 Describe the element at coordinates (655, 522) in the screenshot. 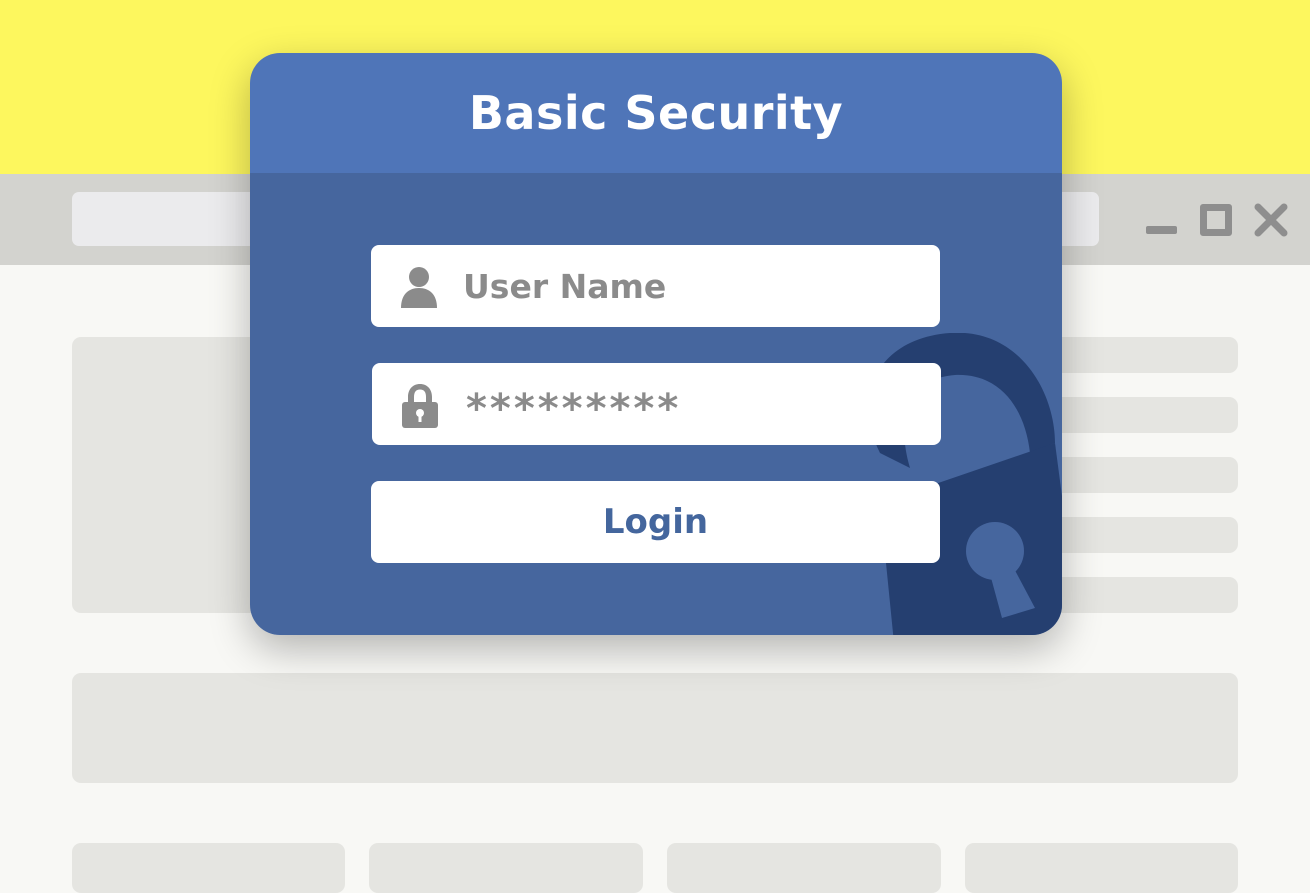

I see `login-button: Login` at that location.